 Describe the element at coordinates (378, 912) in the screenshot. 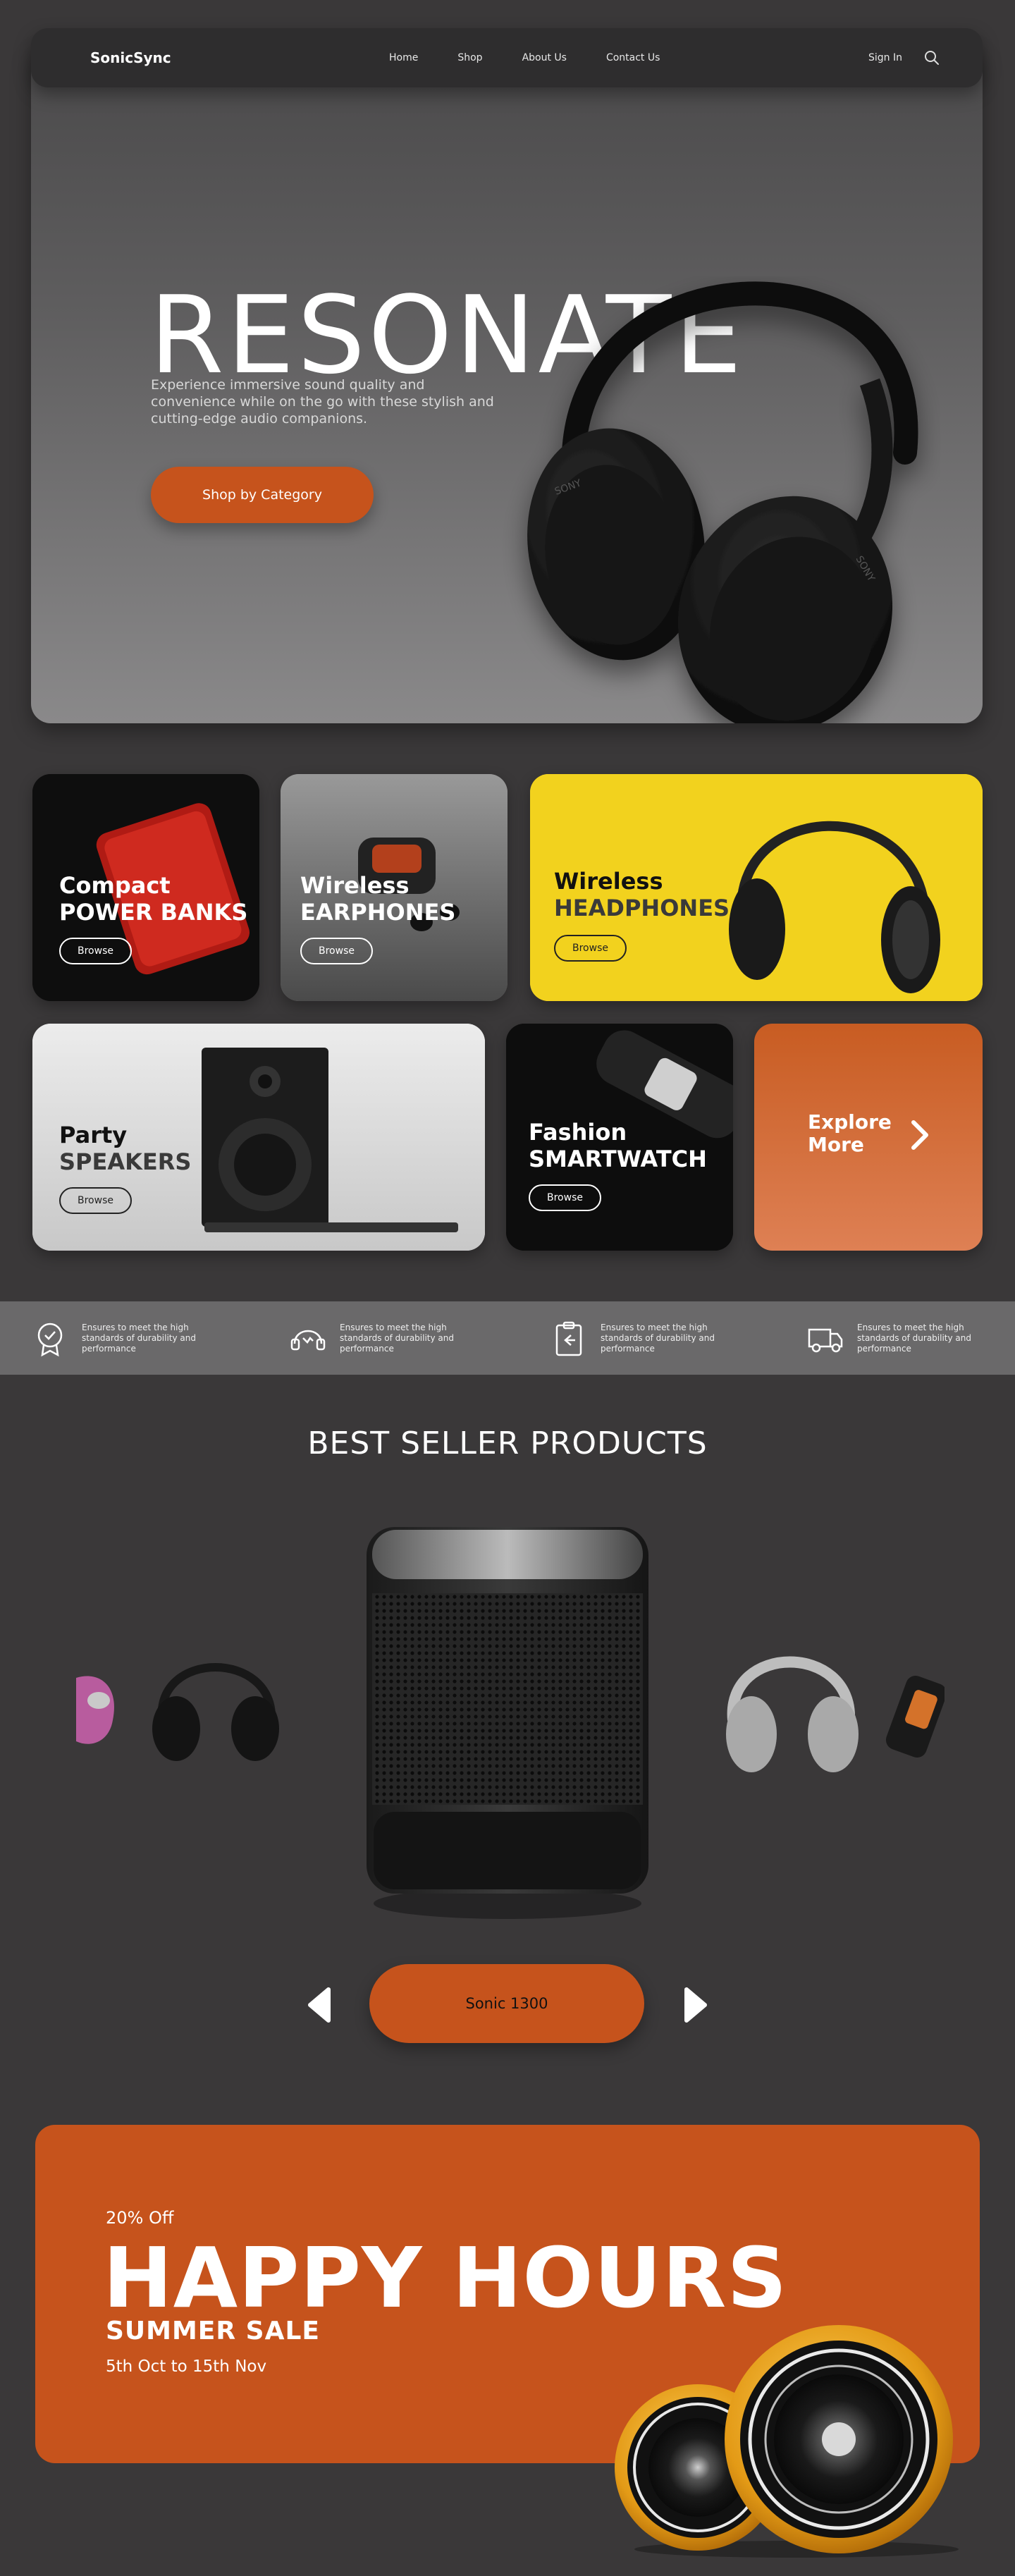

I see `card-line2: EARPHONES` at that location.